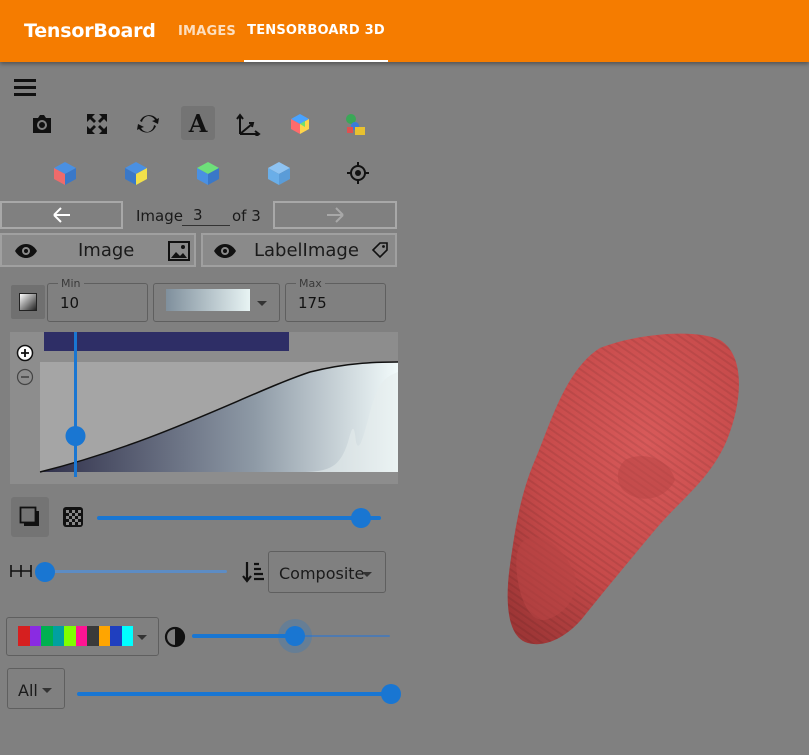  Describe the element at coordinates (25, 377) in the screenshot. I see `zoom-out-icon` at that location.